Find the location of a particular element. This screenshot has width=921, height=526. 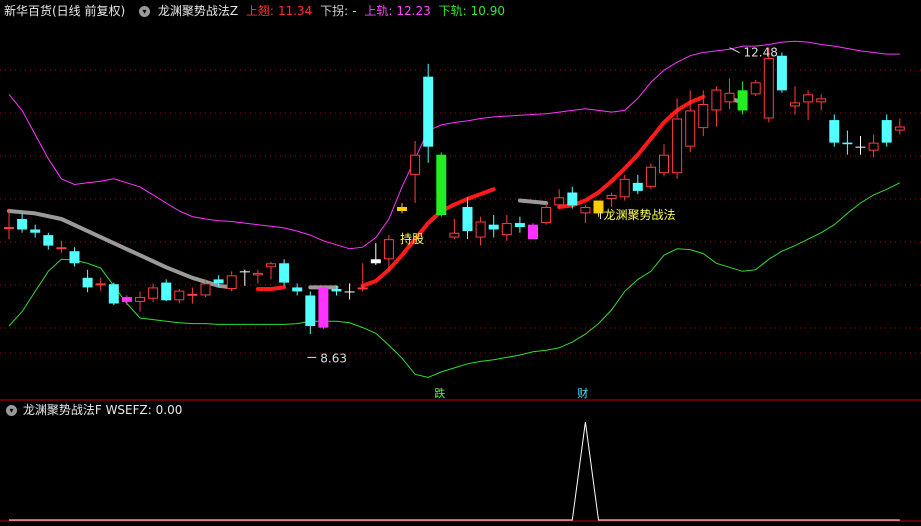

low-price-label: 8.63 is located at coordinates (333, 358).